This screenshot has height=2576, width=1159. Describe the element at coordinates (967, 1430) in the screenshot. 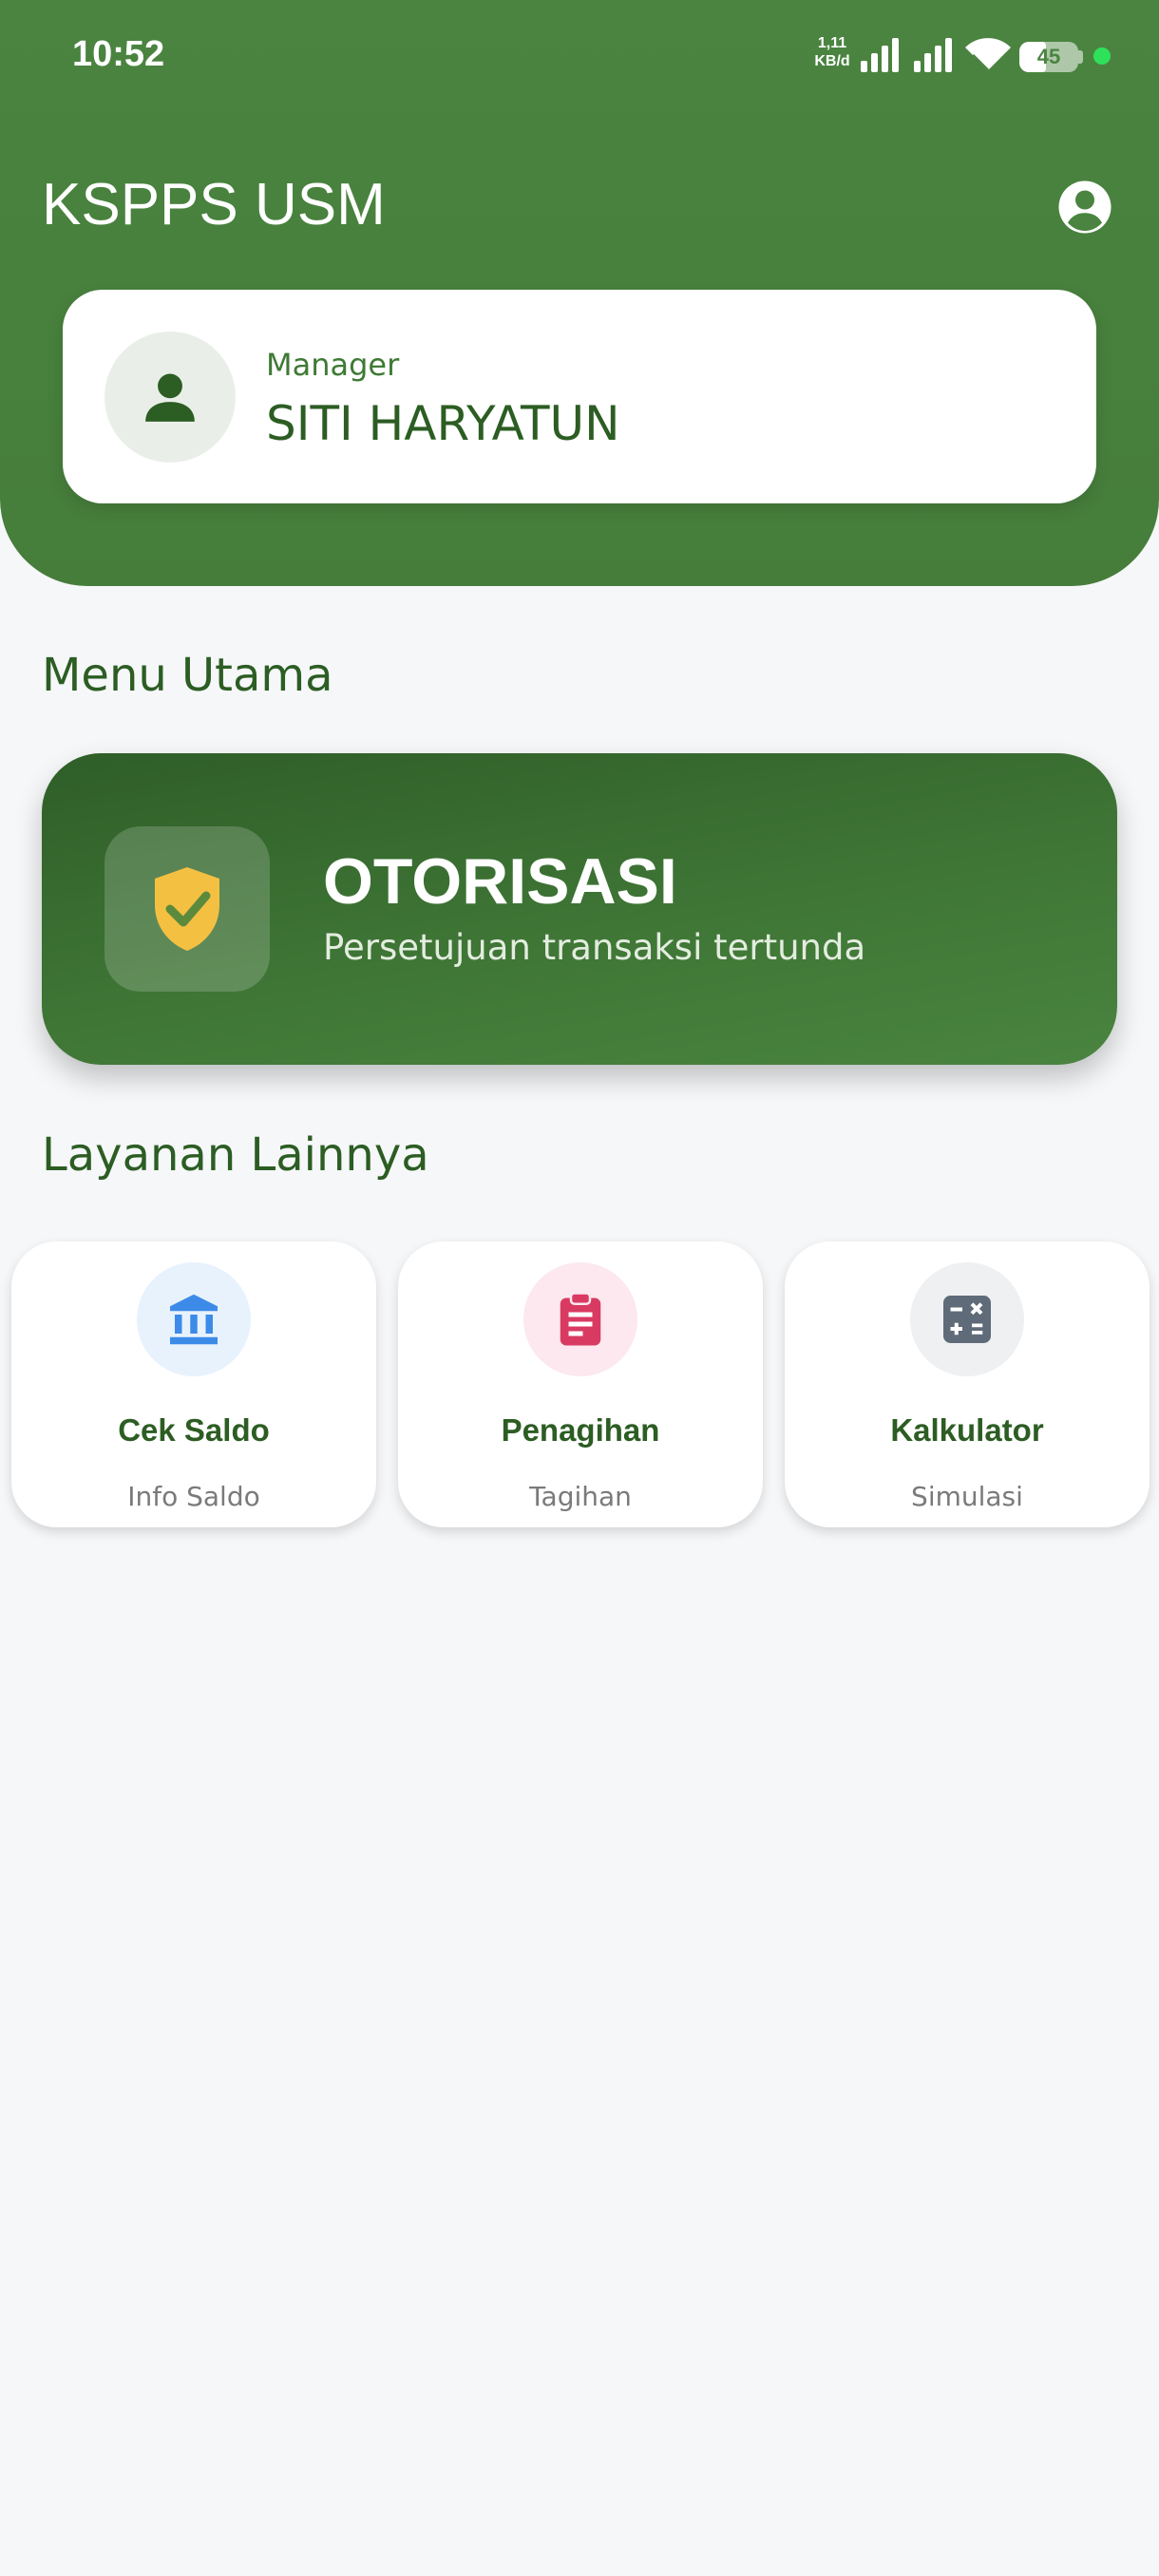

I see `service-label: Kalkulator` at that location.